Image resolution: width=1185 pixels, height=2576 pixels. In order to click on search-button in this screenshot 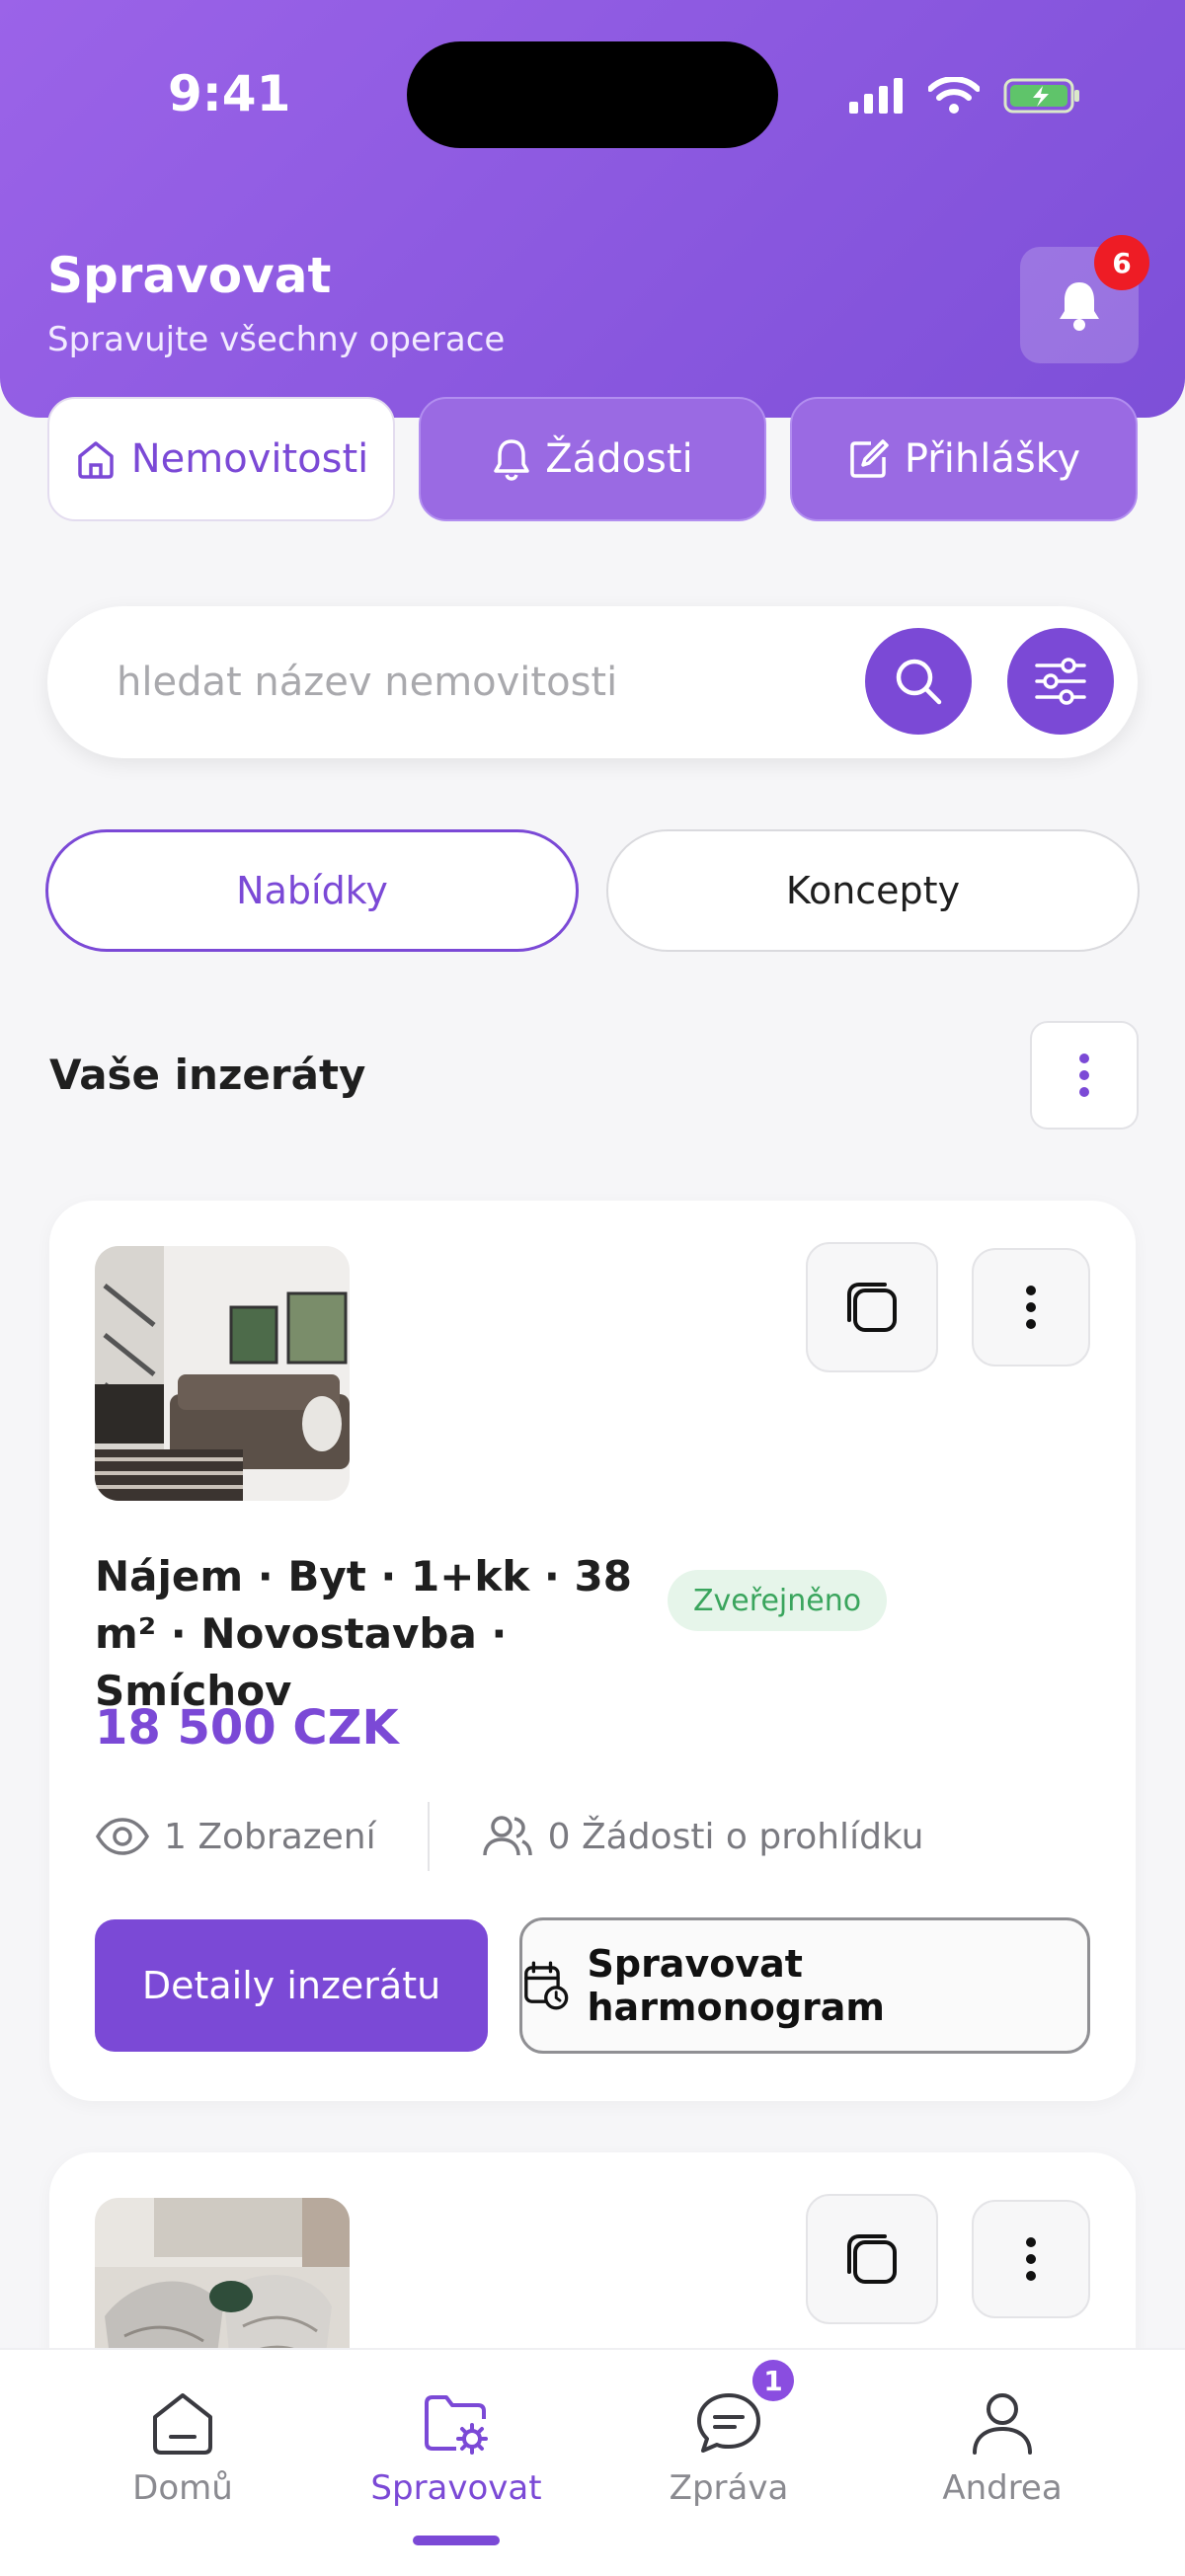, I will do `click(919, 681)`.